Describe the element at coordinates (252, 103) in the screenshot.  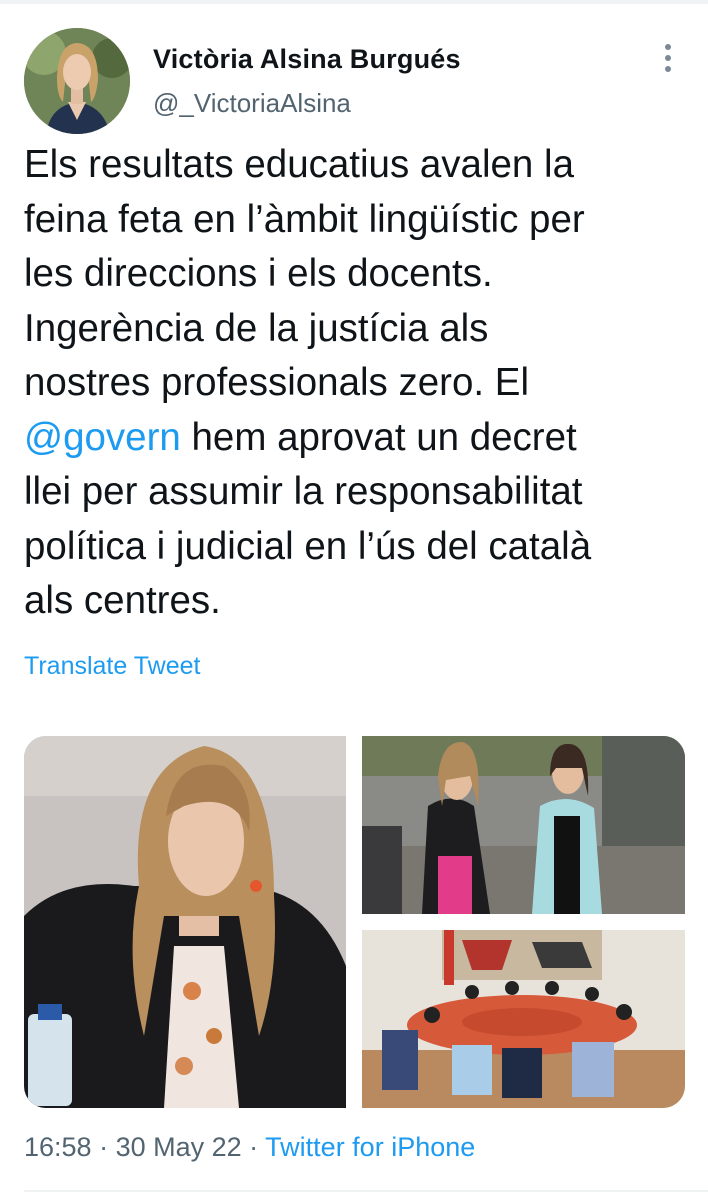
I see `author-handle: @_VictoriaAlsina` at that location.